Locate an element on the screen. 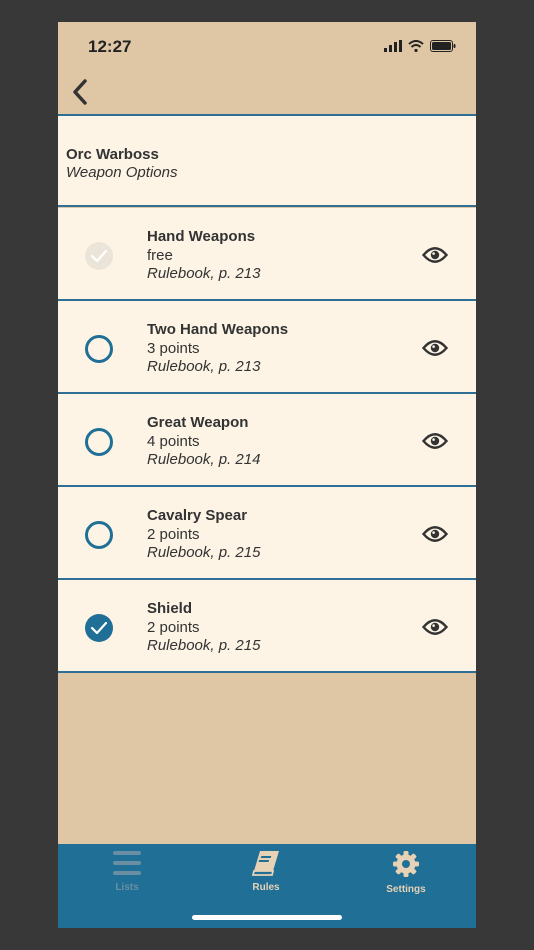 Image resolution: width=534 pixels, height=950 pixels. back-button is located at coordinates (80, 92).